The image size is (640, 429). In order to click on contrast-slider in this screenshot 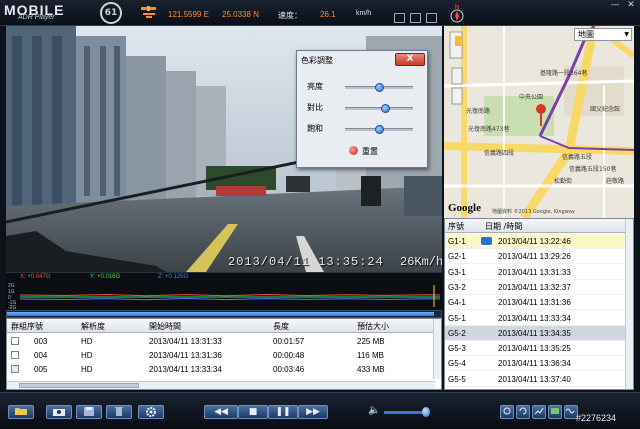, I will do `click(379, 108)`.